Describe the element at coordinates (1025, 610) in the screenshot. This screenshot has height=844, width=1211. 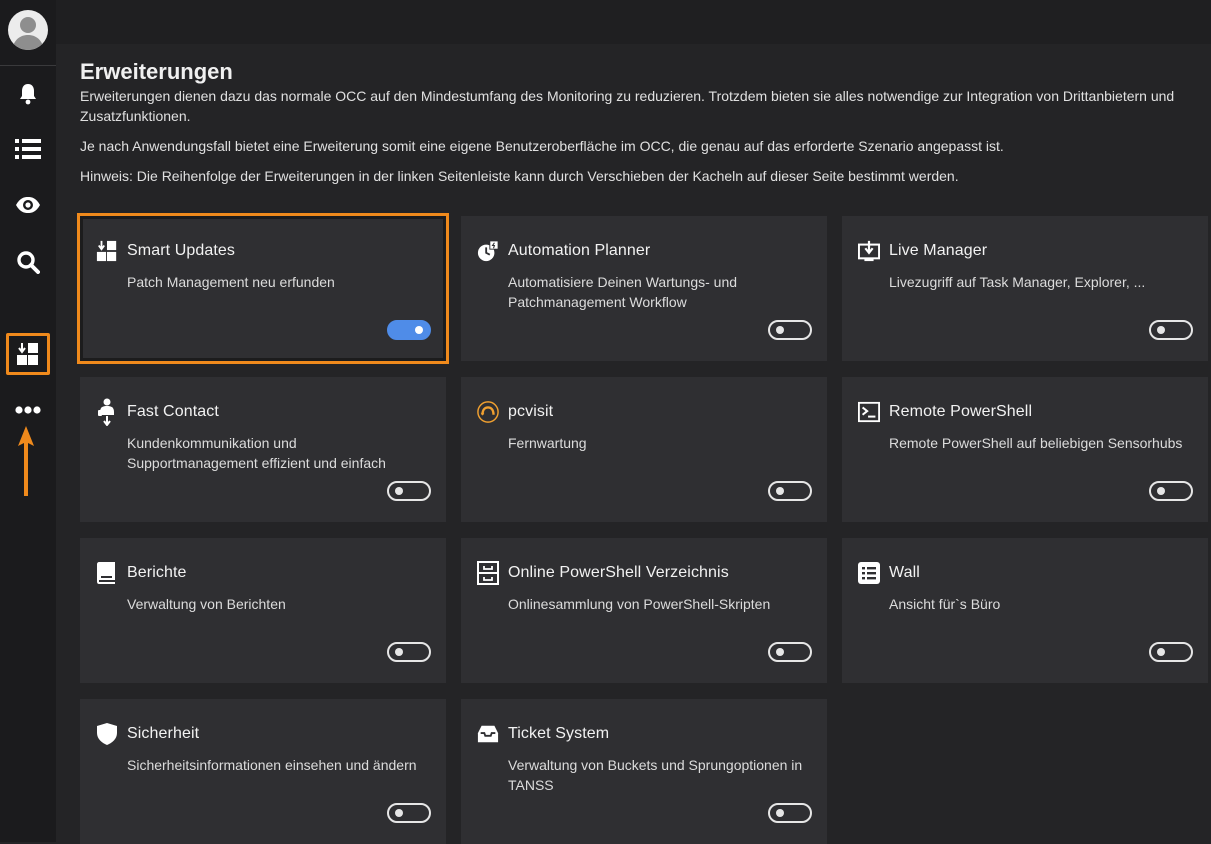
I see `tile-wall: Wall Ansicht für`s Büro` at that location.